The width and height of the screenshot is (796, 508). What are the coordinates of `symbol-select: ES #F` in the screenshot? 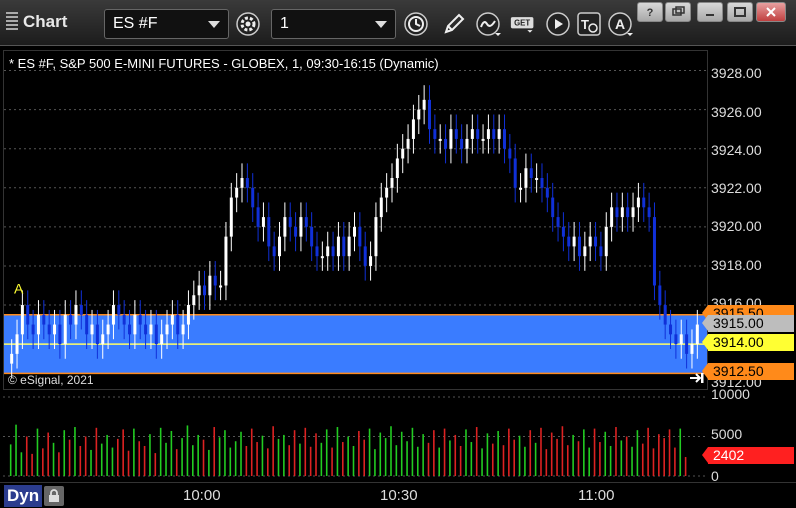 It's located at (166, 24).